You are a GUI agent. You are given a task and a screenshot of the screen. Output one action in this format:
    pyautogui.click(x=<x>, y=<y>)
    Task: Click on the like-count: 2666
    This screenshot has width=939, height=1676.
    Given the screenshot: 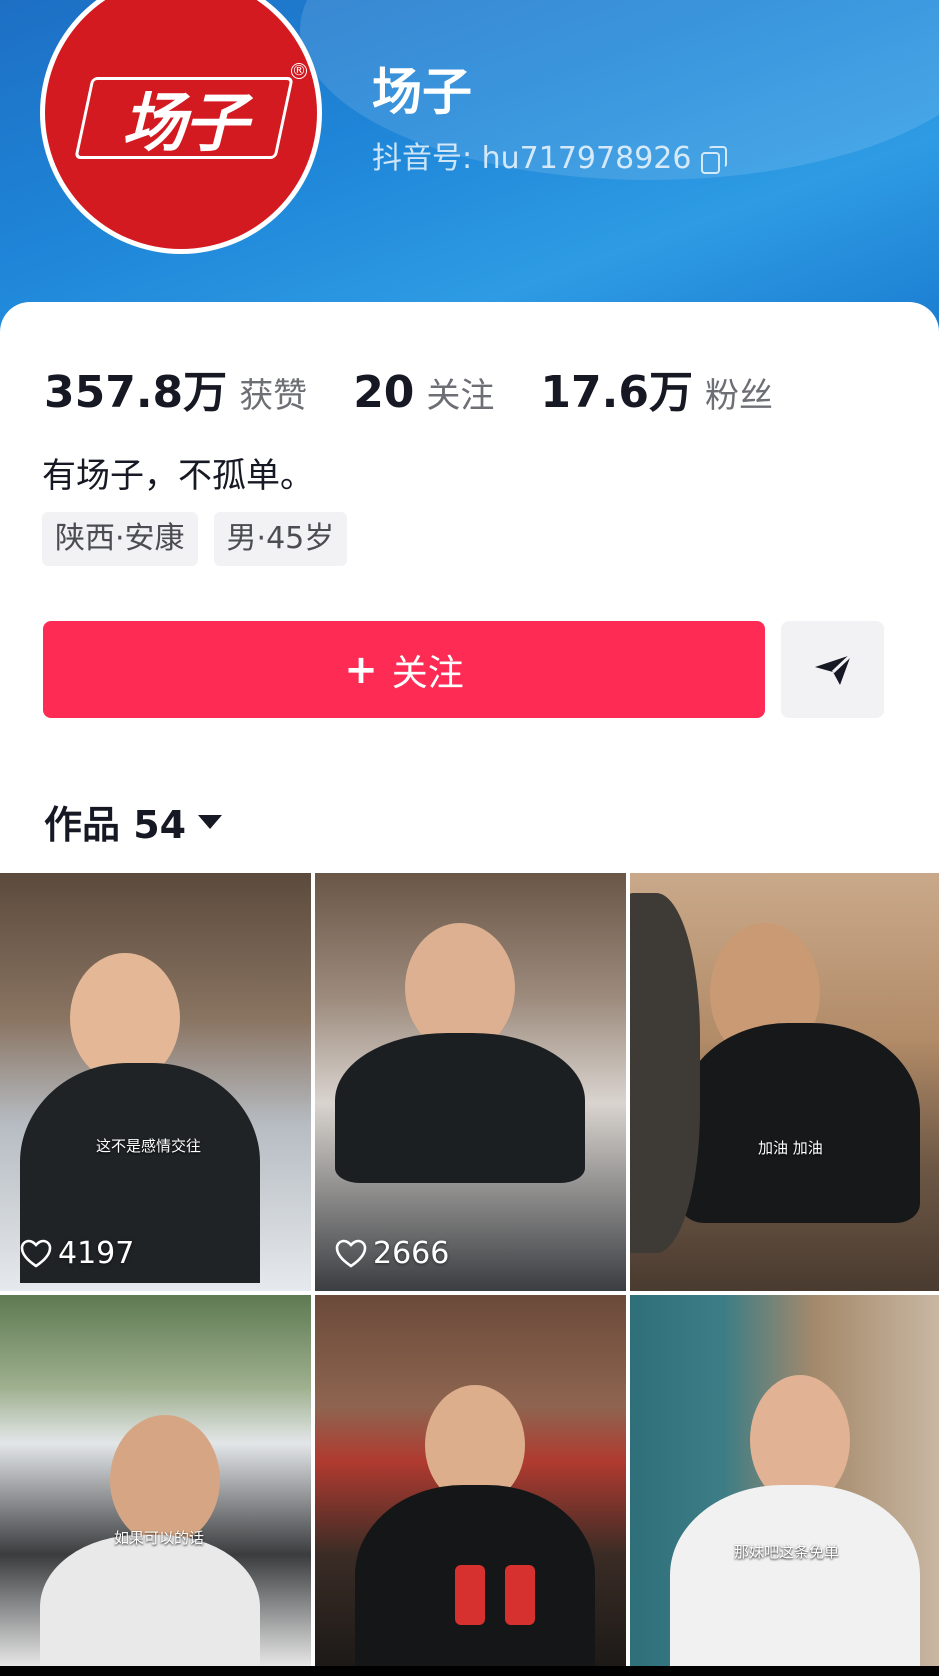 What is the action you would take?
    pyautogui.click(x=392, y=1253)
    